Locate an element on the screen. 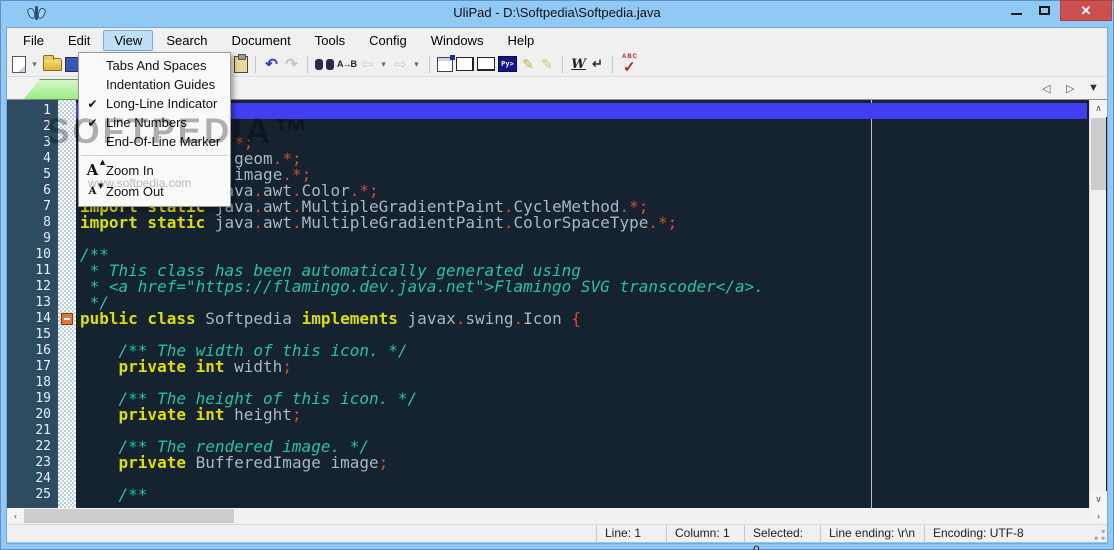 This screenshot has width=1114, height=550. menu-item-zoom-in: A ▲ Zoom In is located at coordinates (154, 169).